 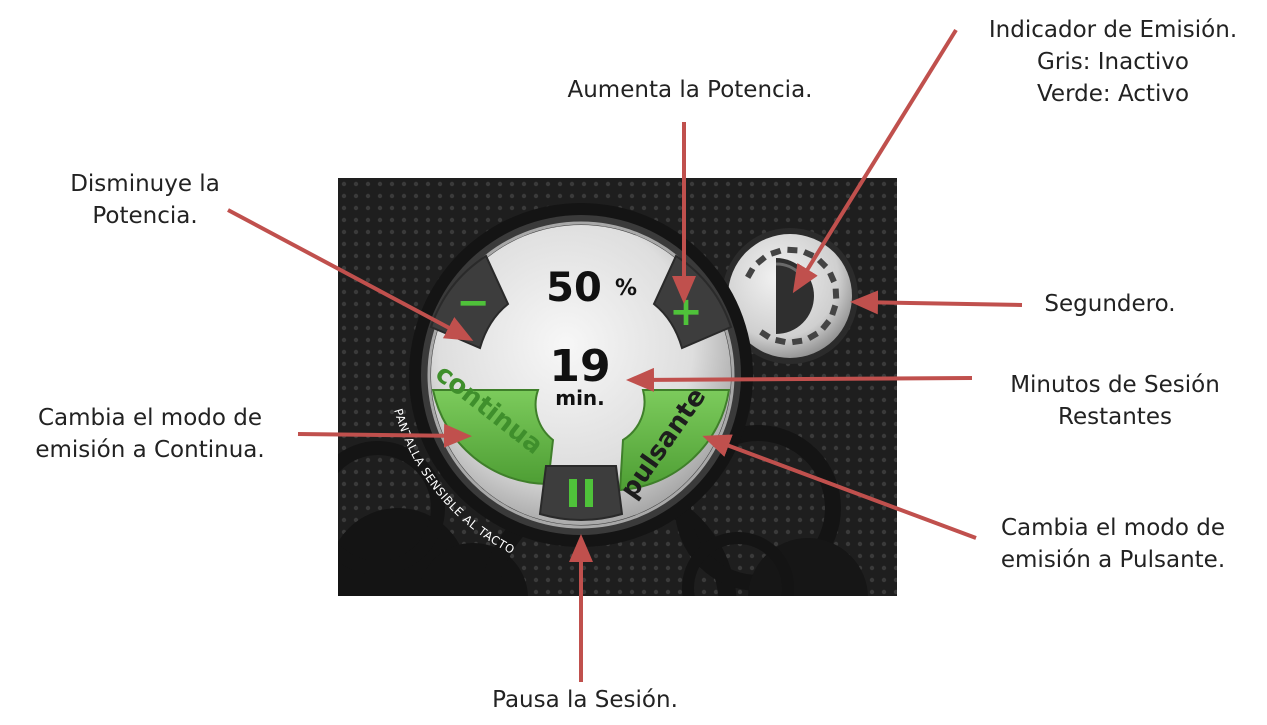 I want to click on minutes-unit: min., so click(x=580, y=398).